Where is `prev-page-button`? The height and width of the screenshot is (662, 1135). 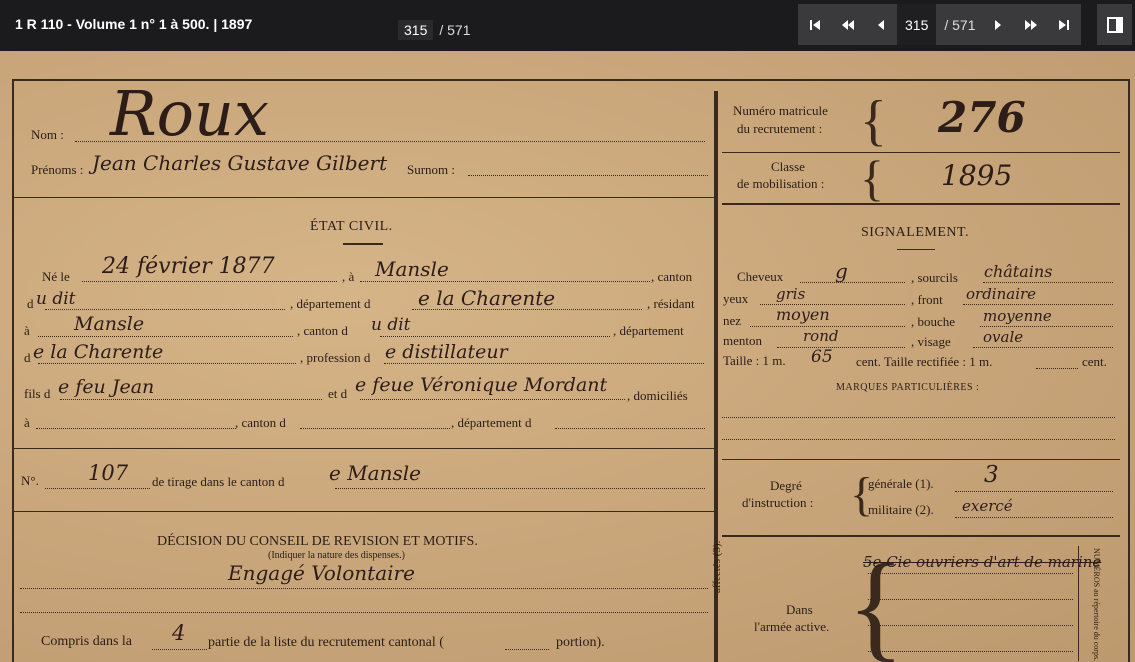
prev-page-button is located at coordinates (880, 24).